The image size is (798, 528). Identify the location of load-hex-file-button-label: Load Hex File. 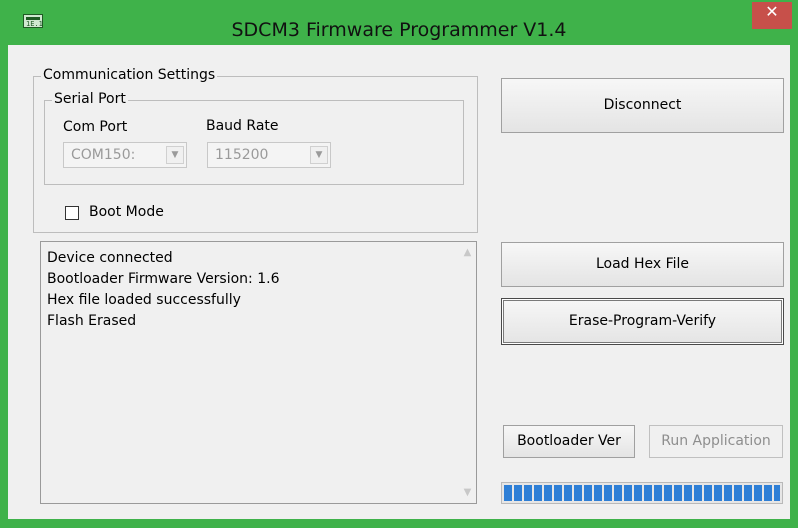
(642, 264).